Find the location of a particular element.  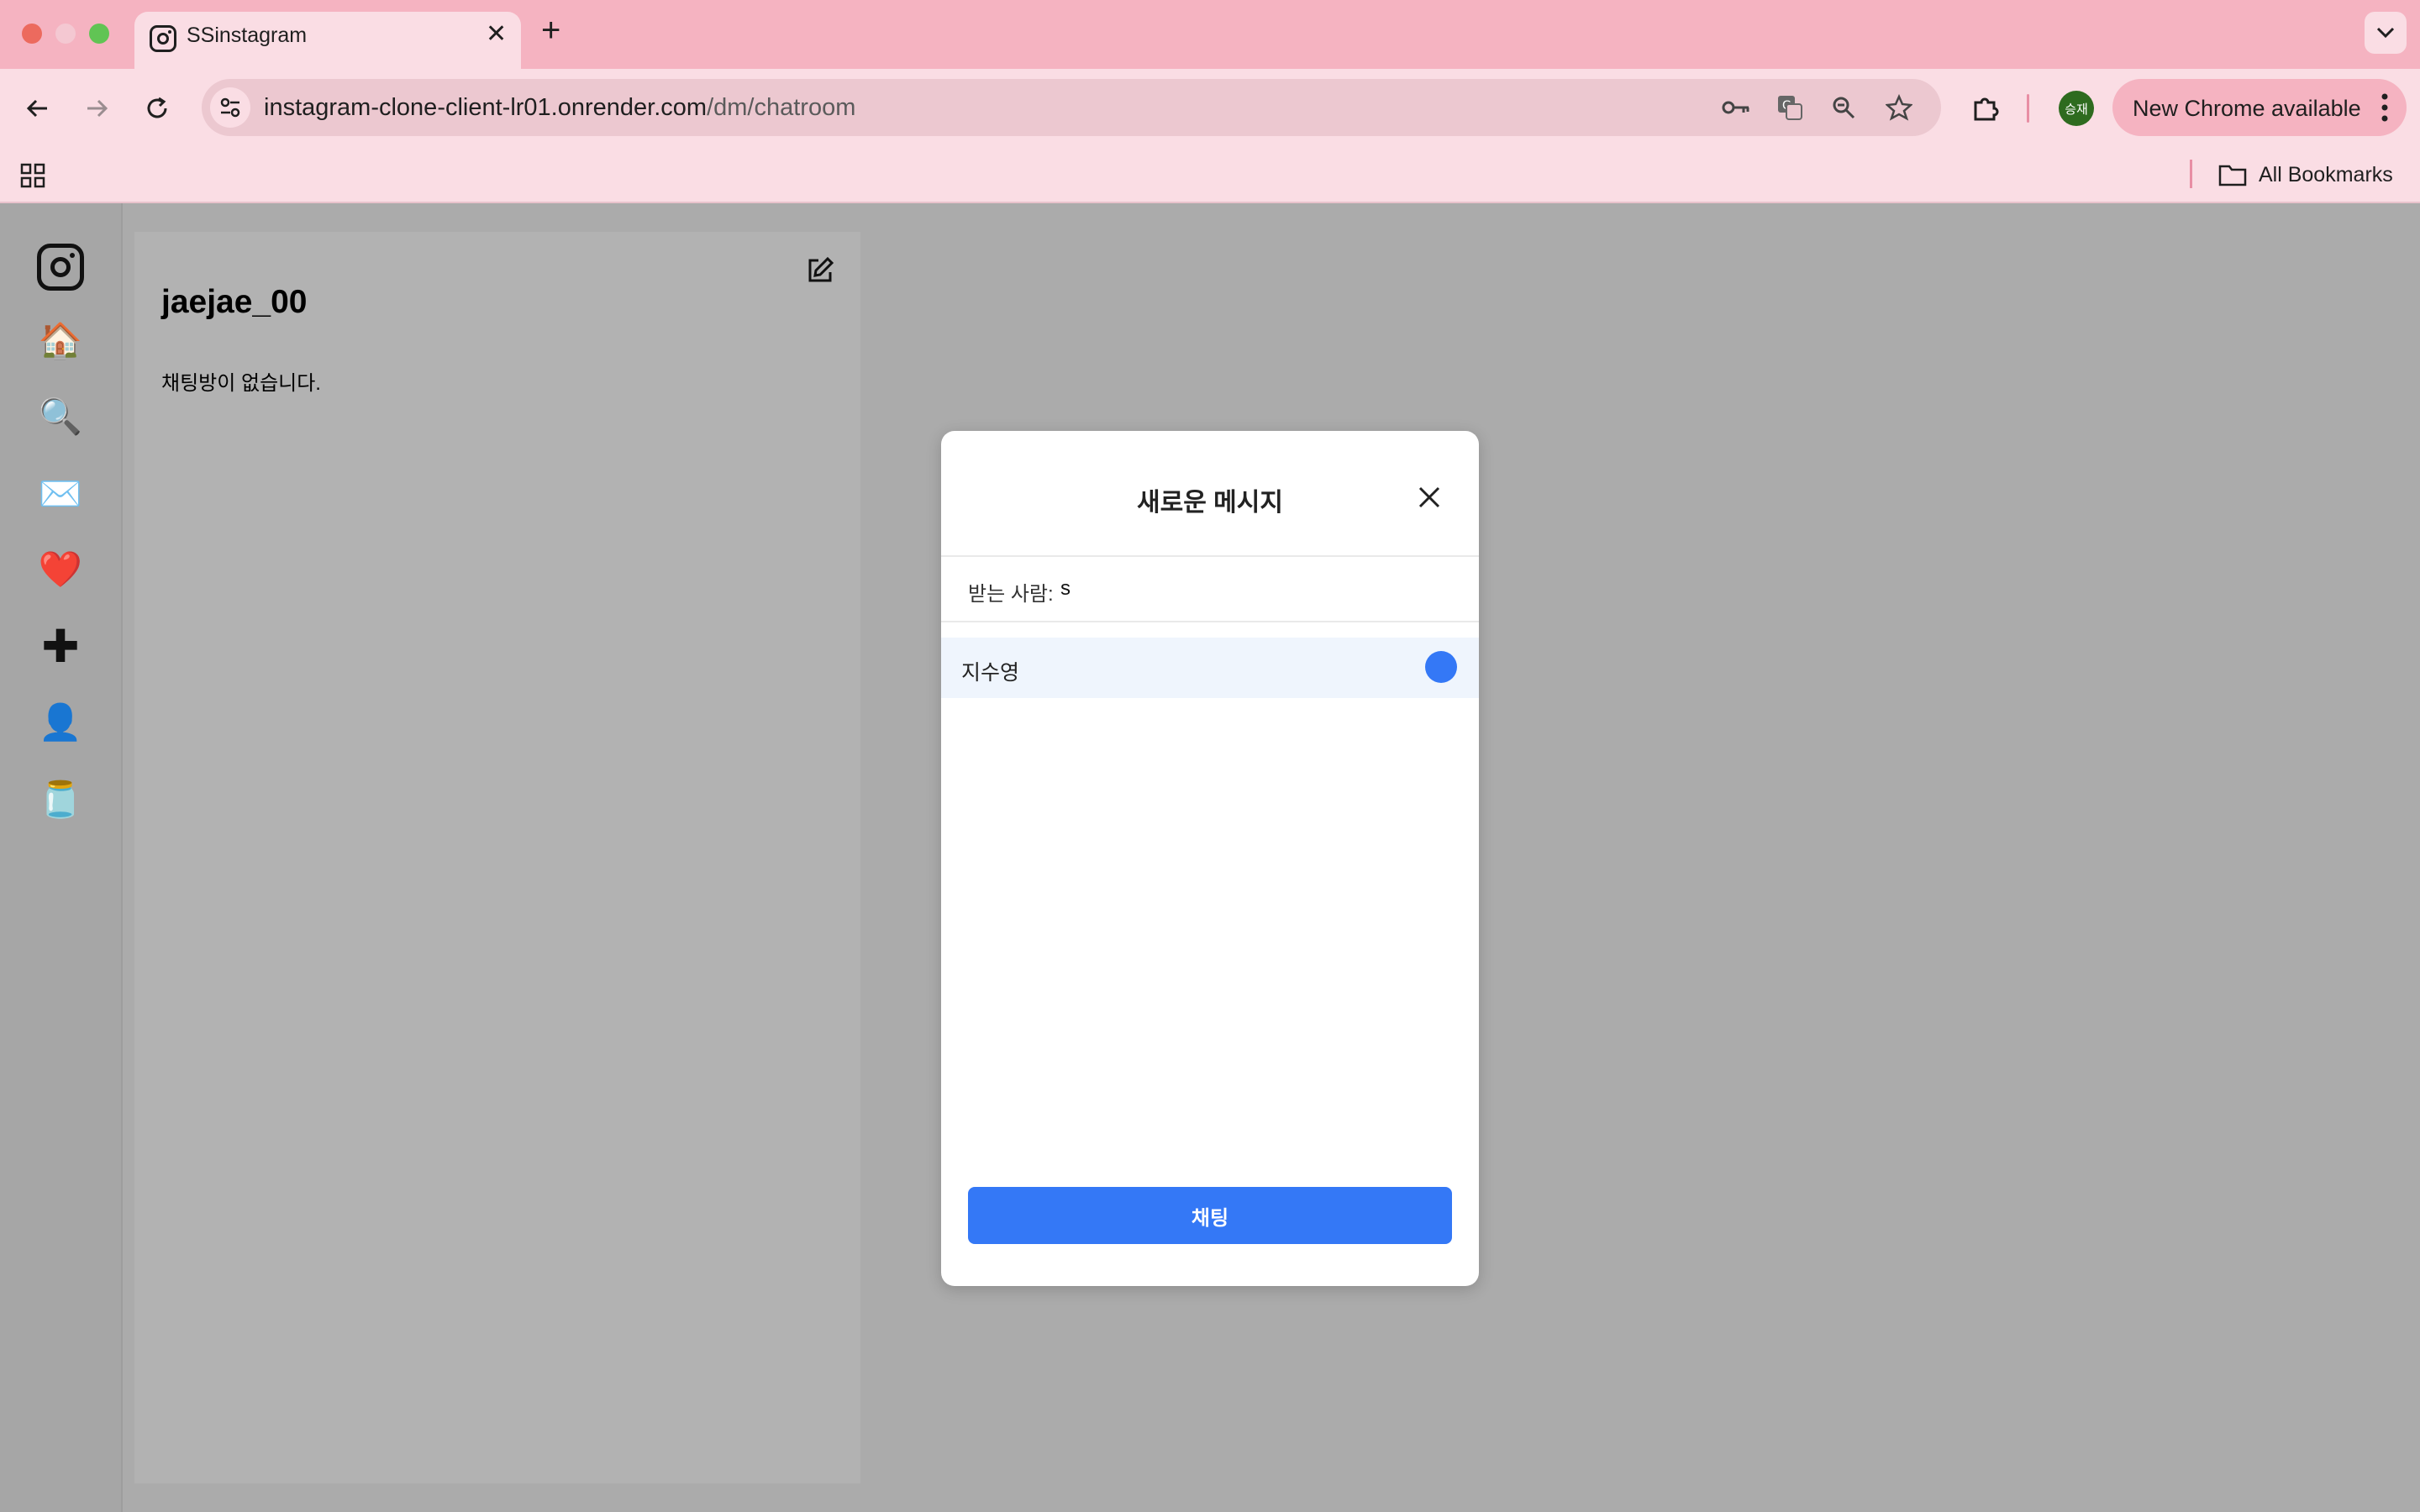

bookmark-star-icon is located at coordinates (1899, 107).